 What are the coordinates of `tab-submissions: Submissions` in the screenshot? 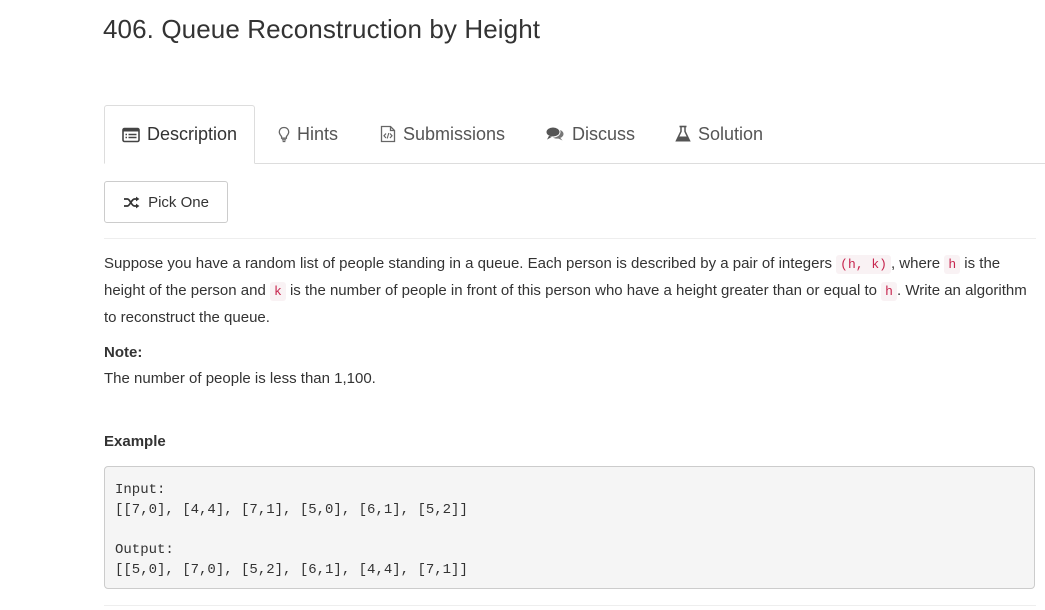 It's located at (442, 134).